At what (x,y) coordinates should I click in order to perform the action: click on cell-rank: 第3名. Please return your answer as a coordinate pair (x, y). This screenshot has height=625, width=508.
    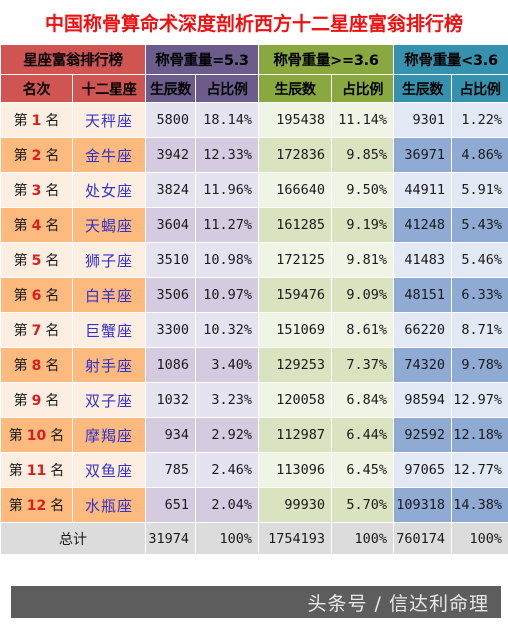
    Looking at the image, I should click on (36, 190).